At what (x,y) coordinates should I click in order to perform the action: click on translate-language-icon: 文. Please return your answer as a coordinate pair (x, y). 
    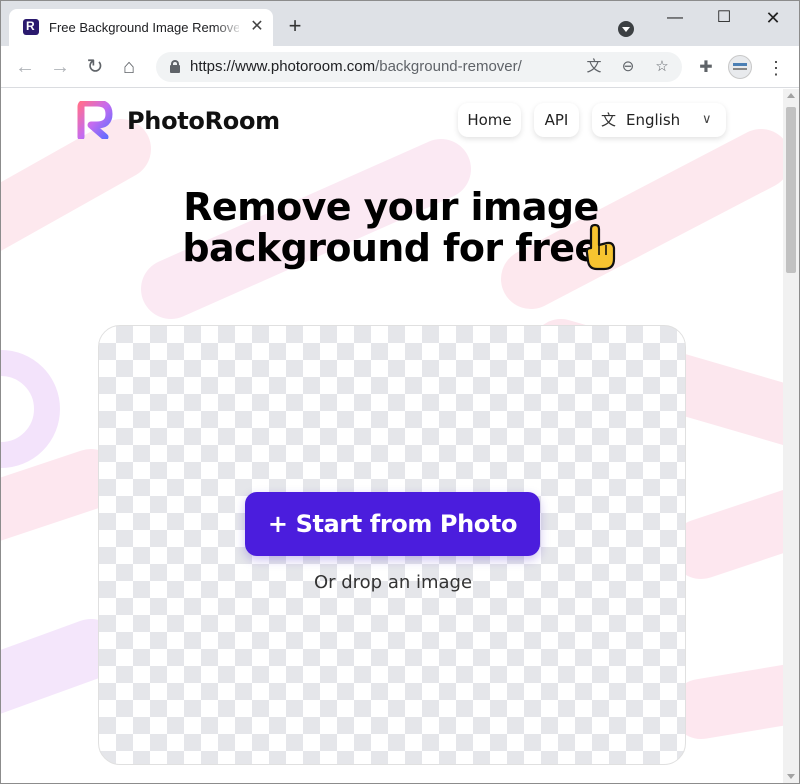
    Looking at the image, I should click on (609, 120).